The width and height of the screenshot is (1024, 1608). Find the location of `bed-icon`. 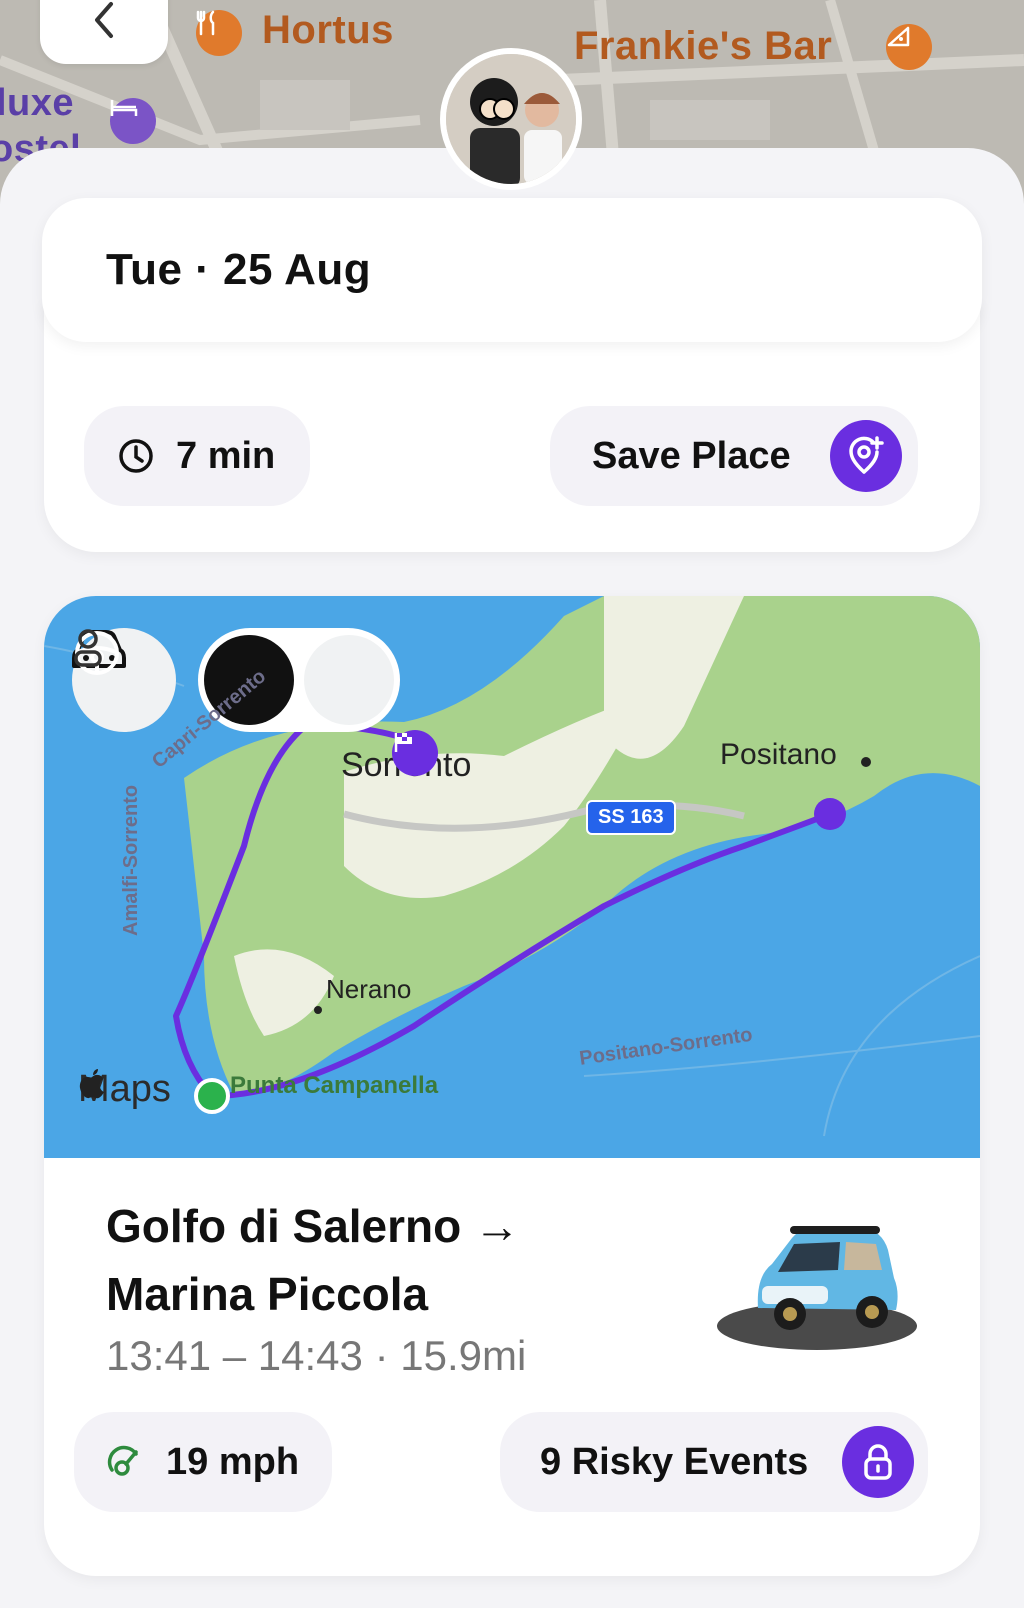

bed-icon is located at coordinates (133, 121).